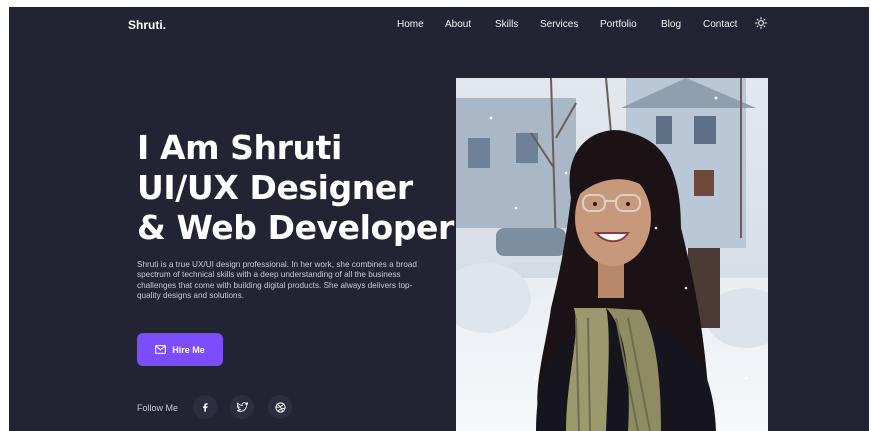 The width and height of the screenshot is (871, 431). I want to click on twitter-link, so click(242, 407).